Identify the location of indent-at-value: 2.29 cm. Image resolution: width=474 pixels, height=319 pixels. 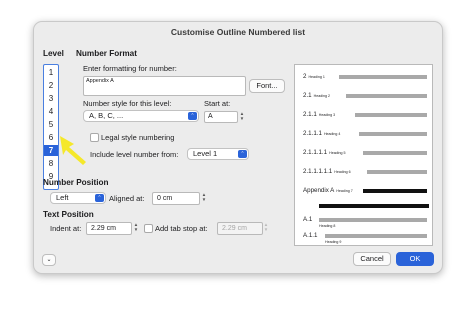
(103, 228).